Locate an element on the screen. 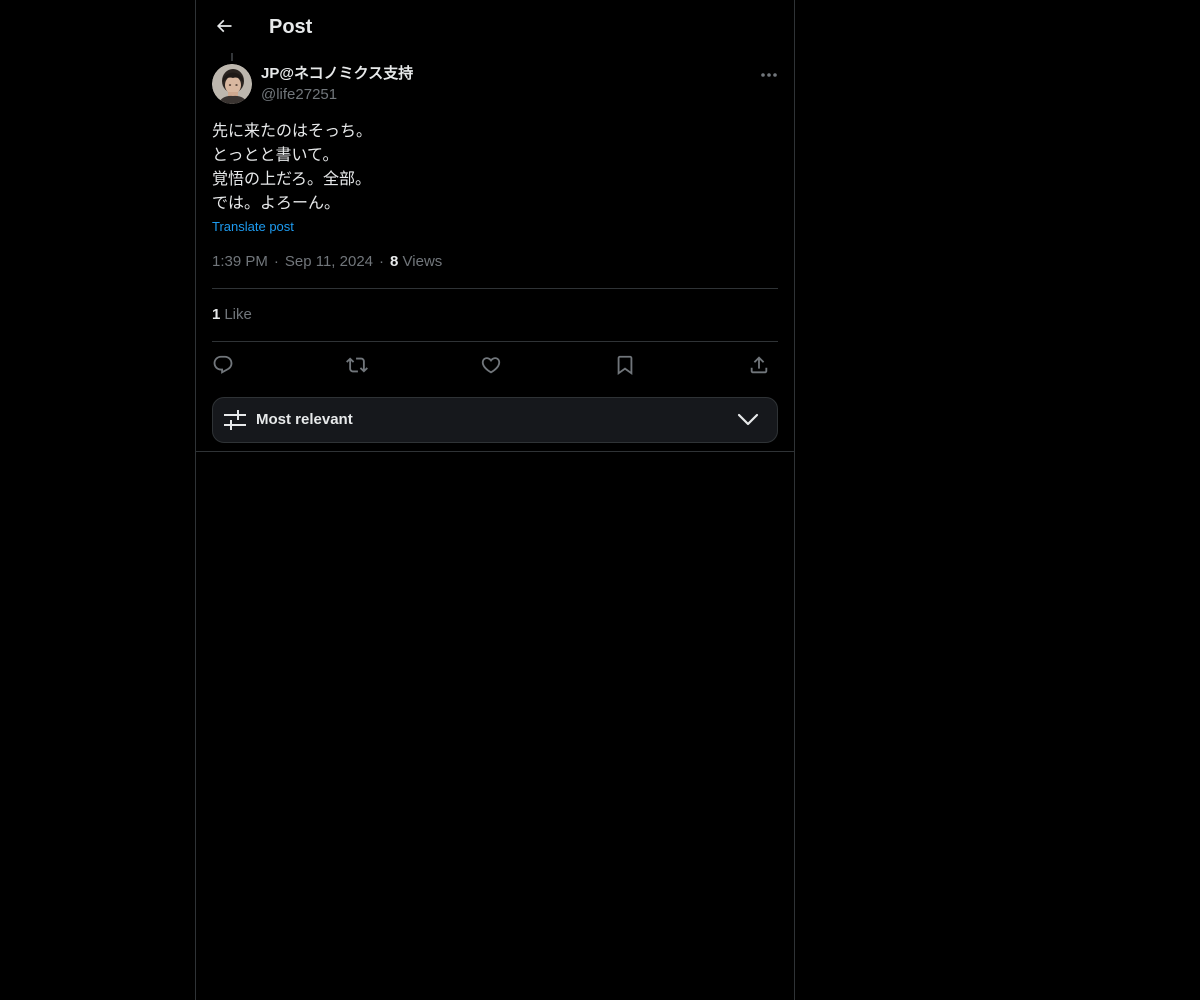 The height and width of the screenshot is (1000, 1200). author-handle: @life27251 is located at coordinates (299, 95).